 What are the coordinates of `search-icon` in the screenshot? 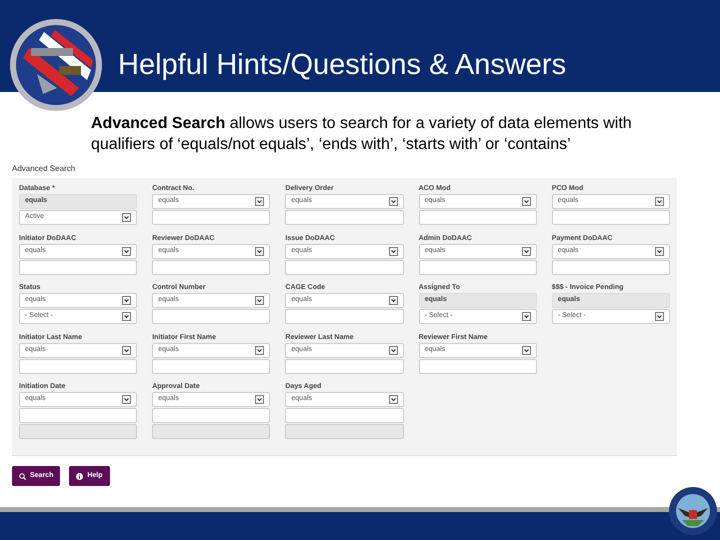 It's located at (22, 476).